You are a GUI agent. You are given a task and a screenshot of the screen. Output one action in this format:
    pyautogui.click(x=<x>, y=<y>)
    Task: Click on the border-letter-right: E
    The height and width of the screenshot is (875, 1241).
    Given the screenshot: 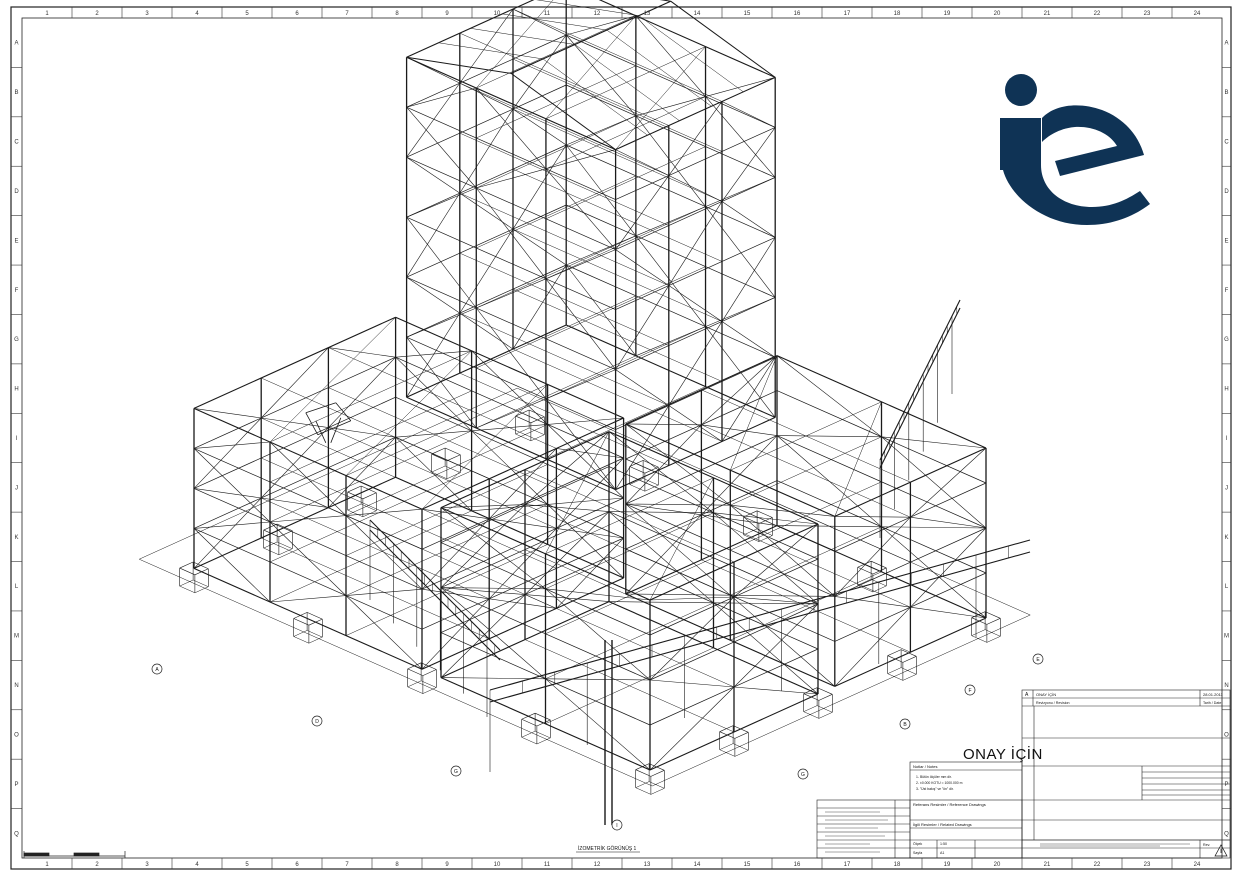 What is the action you would take?
    pyautogui.click(x=1226, y=241)
    